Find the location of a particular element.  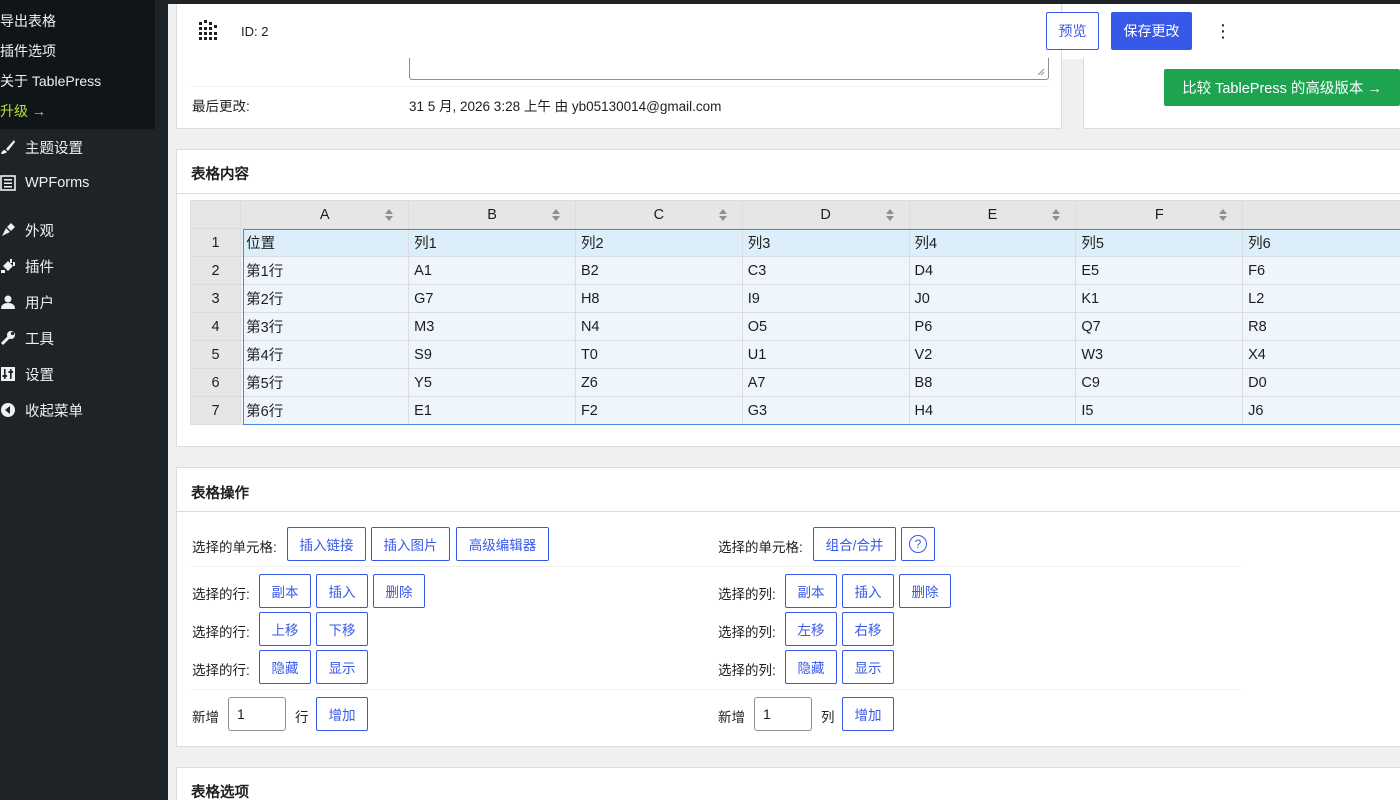

sidebar-item-appearance: 外观 is located at coordinates (84, 230).